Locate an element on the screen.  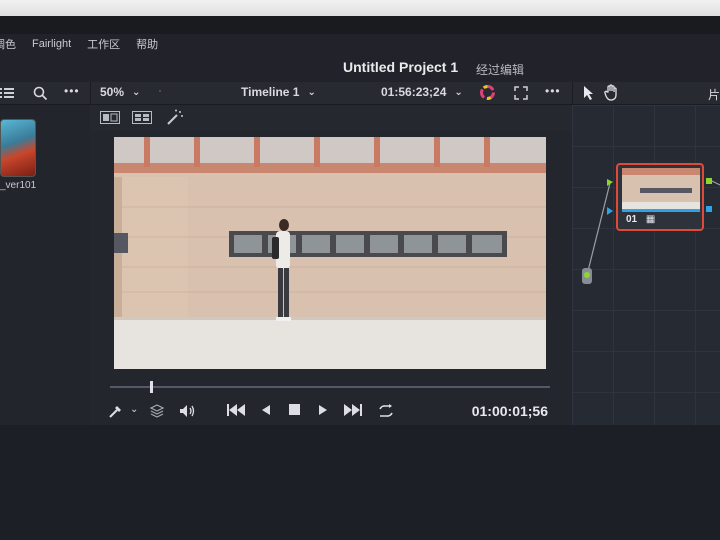
node-connections is located at coordinates (653, 225).